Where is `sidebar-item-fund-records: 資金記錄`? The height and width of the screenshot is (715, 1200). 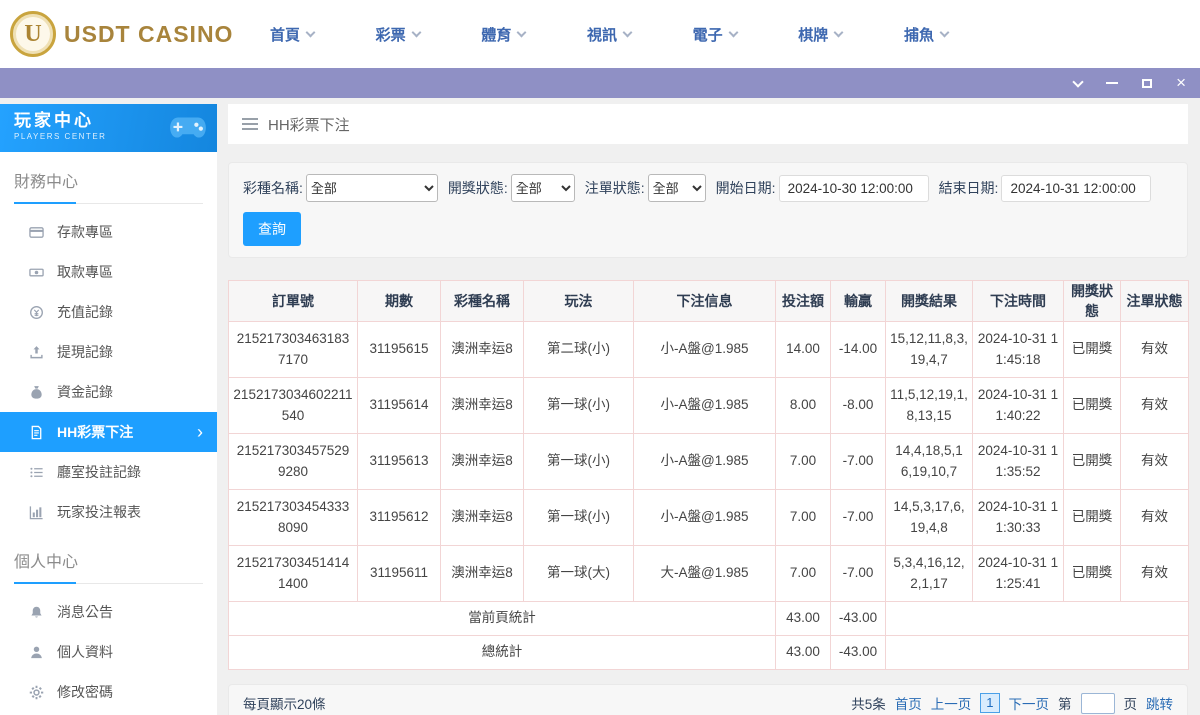 sidebar-item-fund-records: 資金記錄 is located at coordinates (108, 392).